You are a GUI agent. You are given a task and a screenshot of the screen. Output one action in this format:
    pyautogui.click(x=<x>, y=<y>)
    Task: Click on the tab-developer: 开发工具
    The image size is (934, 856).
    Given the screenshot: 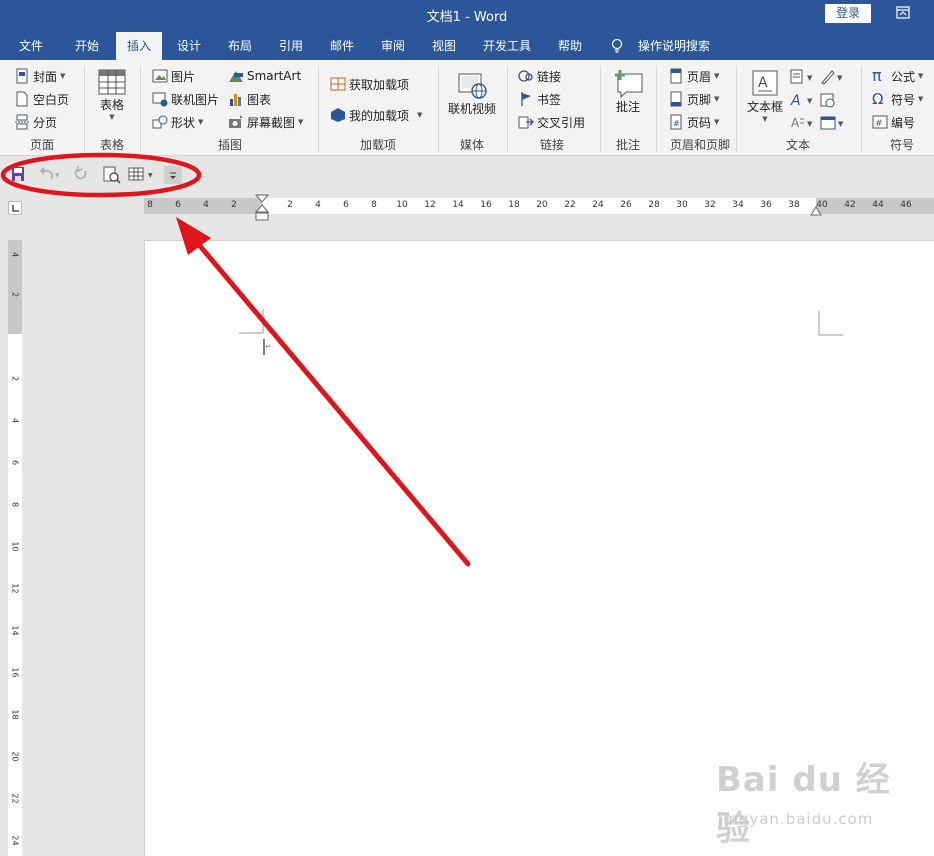 What is the action you would take?
    pyautogui.click(x=507, y=46)
    